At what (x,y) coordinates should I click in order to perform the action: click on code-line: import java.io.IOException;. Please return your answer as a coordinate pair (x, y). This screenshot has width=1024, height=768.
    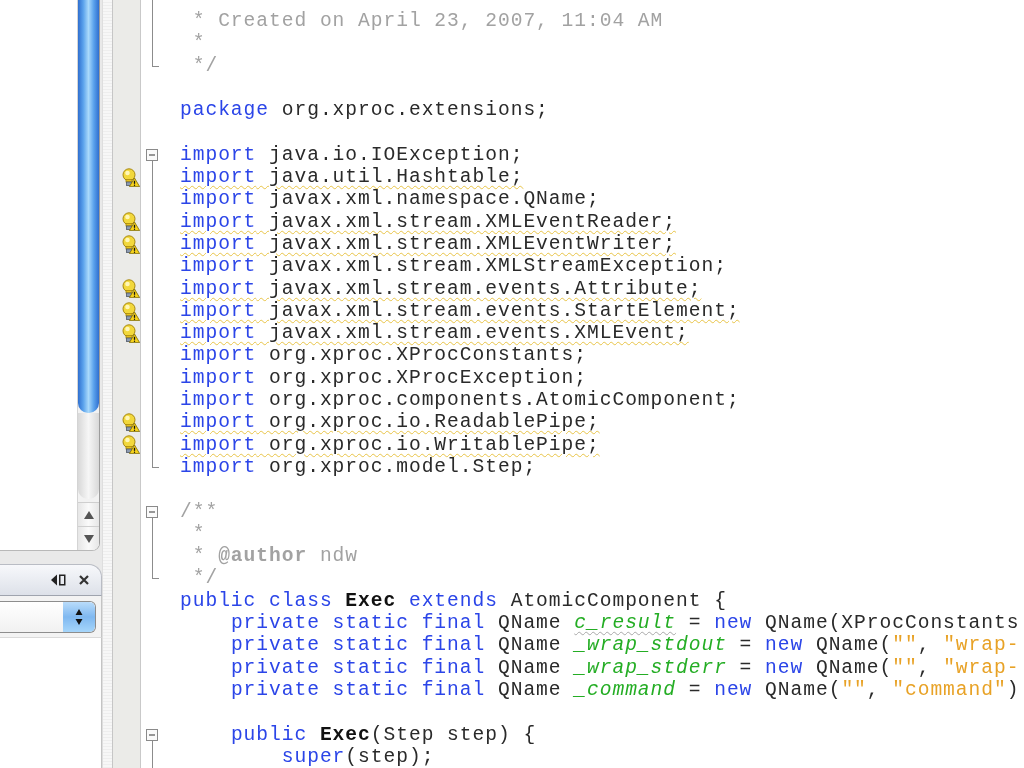
    Looking at the image, I should click on (352, 155).